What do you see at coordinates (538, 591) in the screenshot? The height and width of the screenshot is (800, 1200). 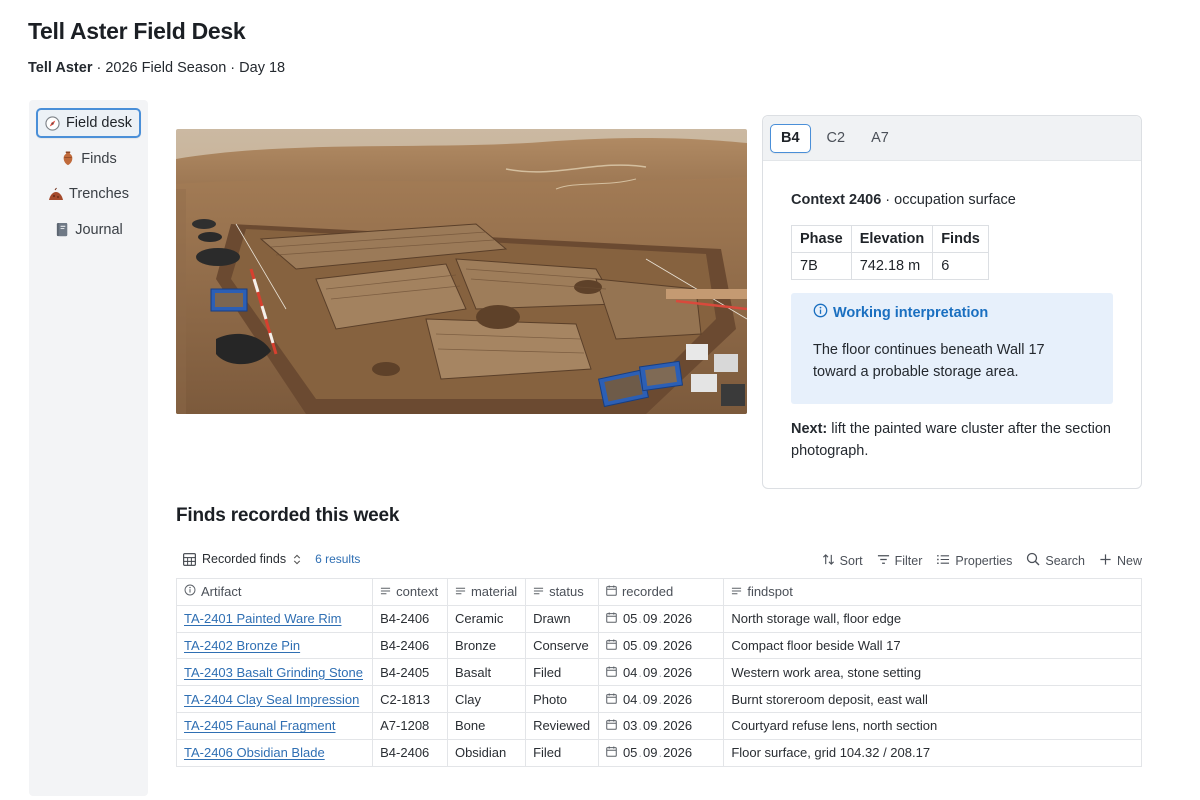 I see `text-property-icon` at bounding box center [538, 591].